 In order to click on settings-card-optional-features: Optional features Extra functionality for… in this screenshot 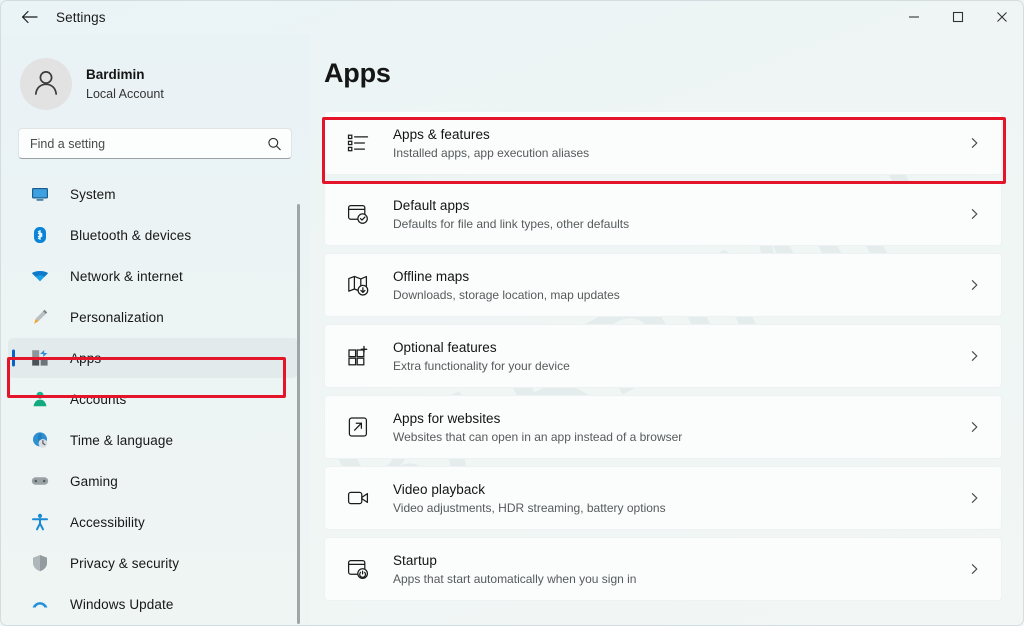, I will do `click(663, 356)`.